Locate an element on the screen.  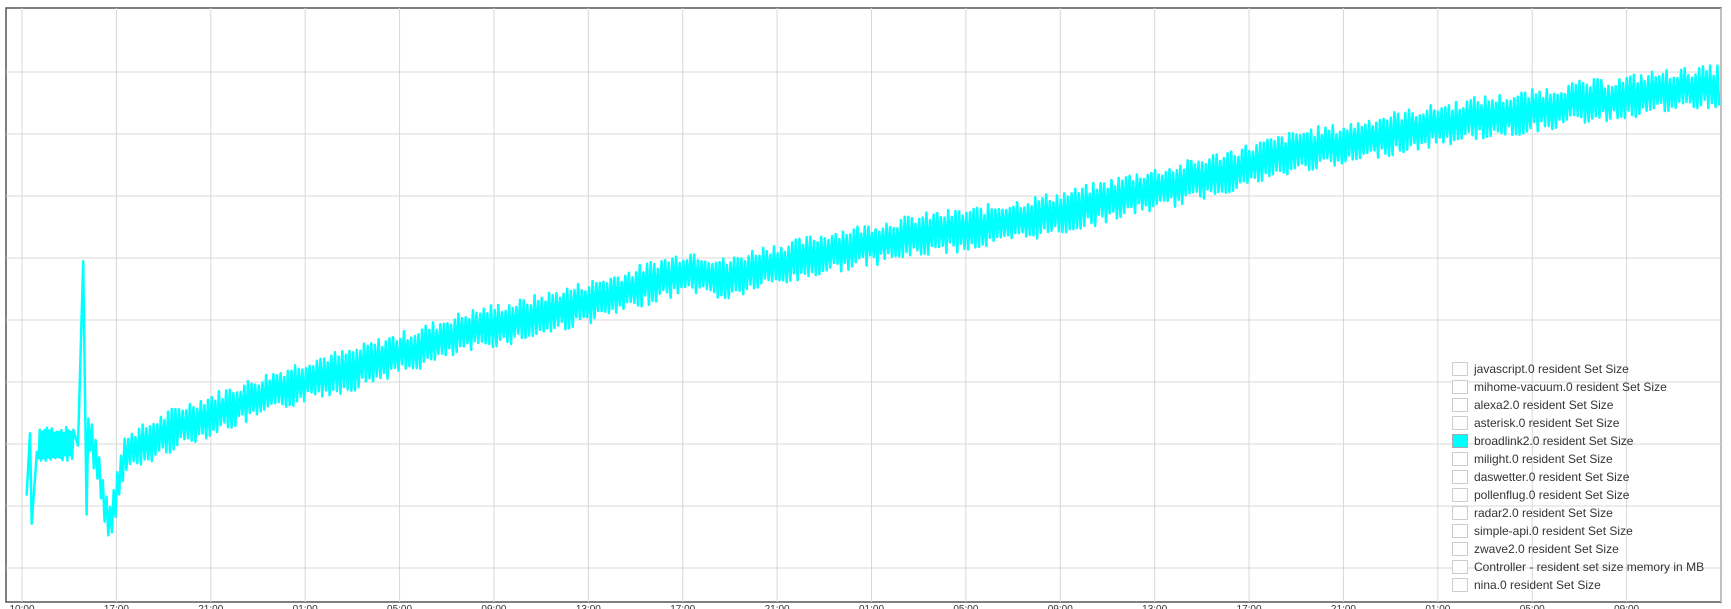
legend-label: mihome-vacuum.0 resident Set Size is located at coordinates (1570, 387).